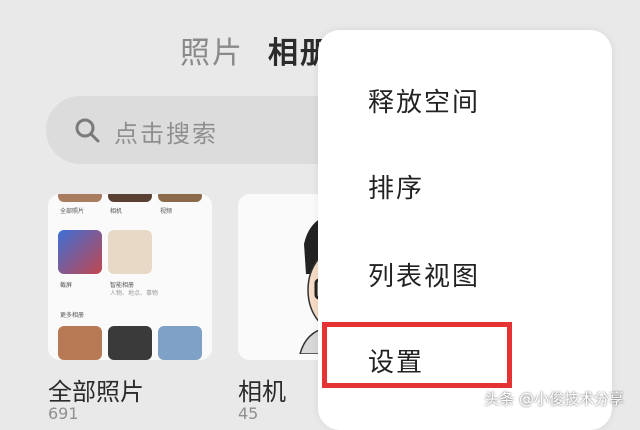  What do you see at coordinates (262, 392) in the screenshot?
I see `album-name-camera: 相机` at bounding box center [262, 392].